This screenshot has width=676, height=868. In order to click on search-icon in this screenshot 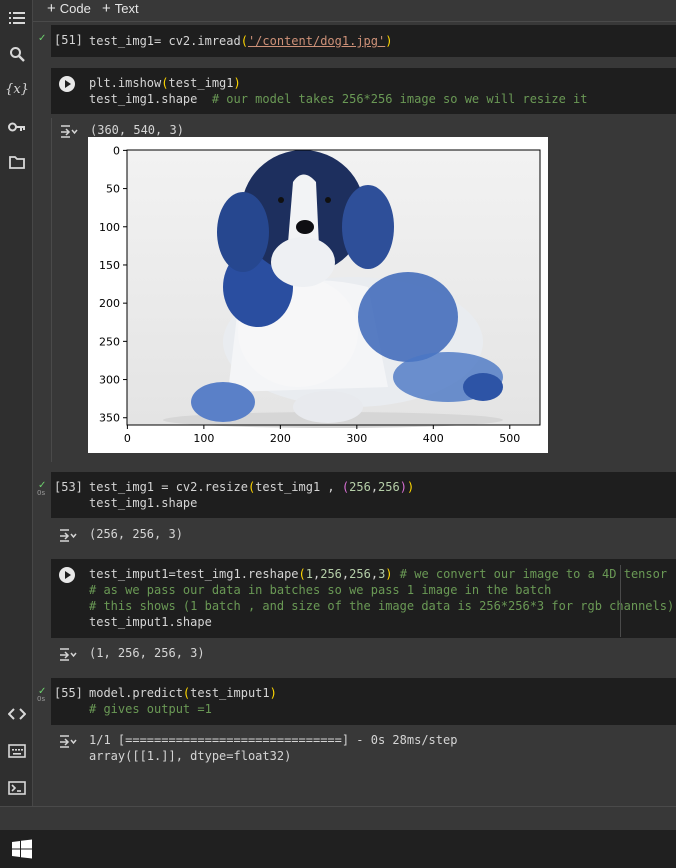, I will do `click(17, 54)`.